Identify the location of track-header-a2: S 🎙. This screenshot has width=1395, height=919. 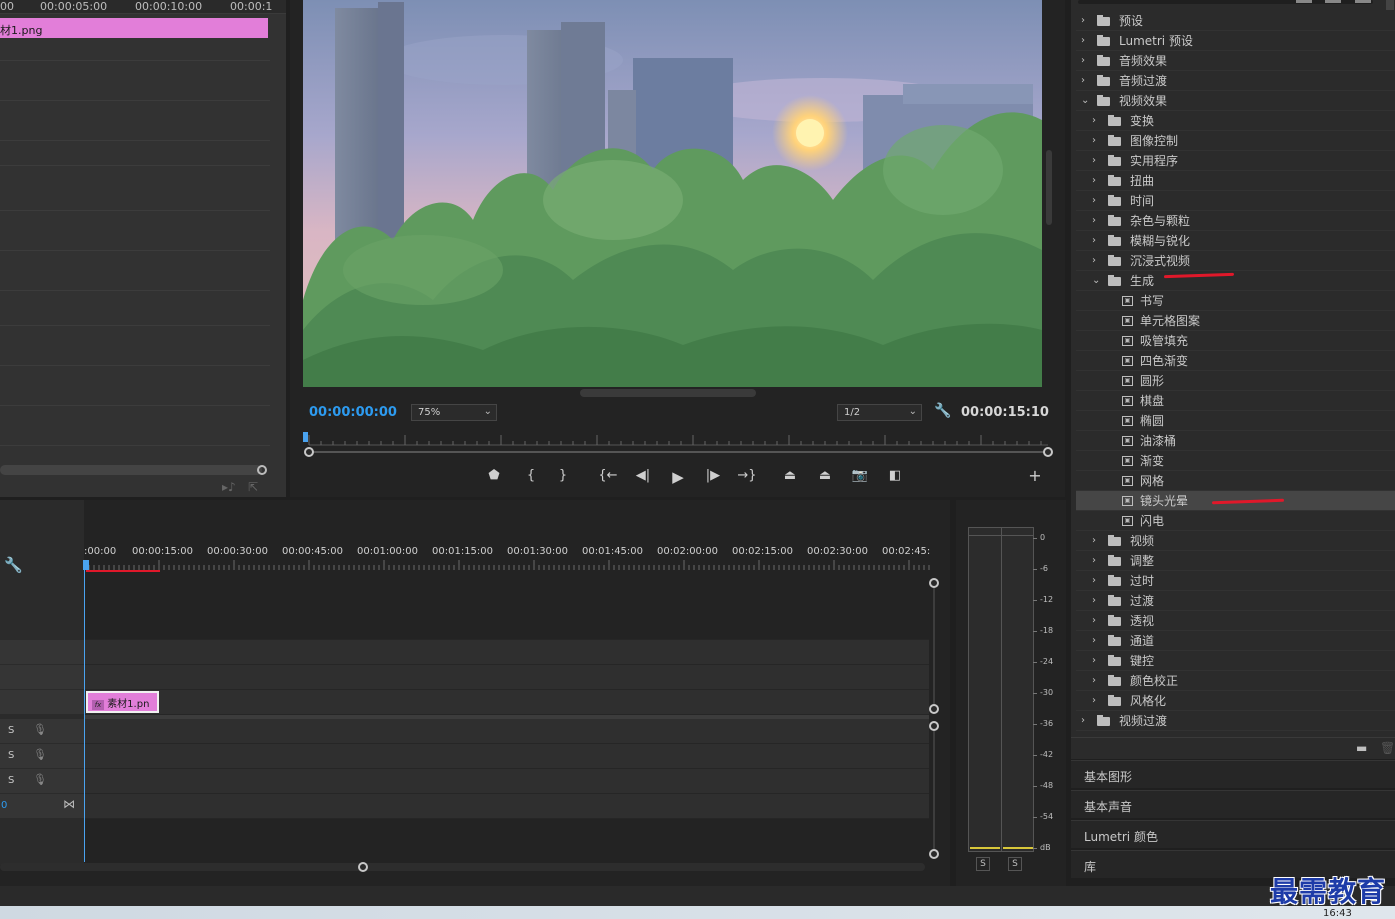
(42, 756).